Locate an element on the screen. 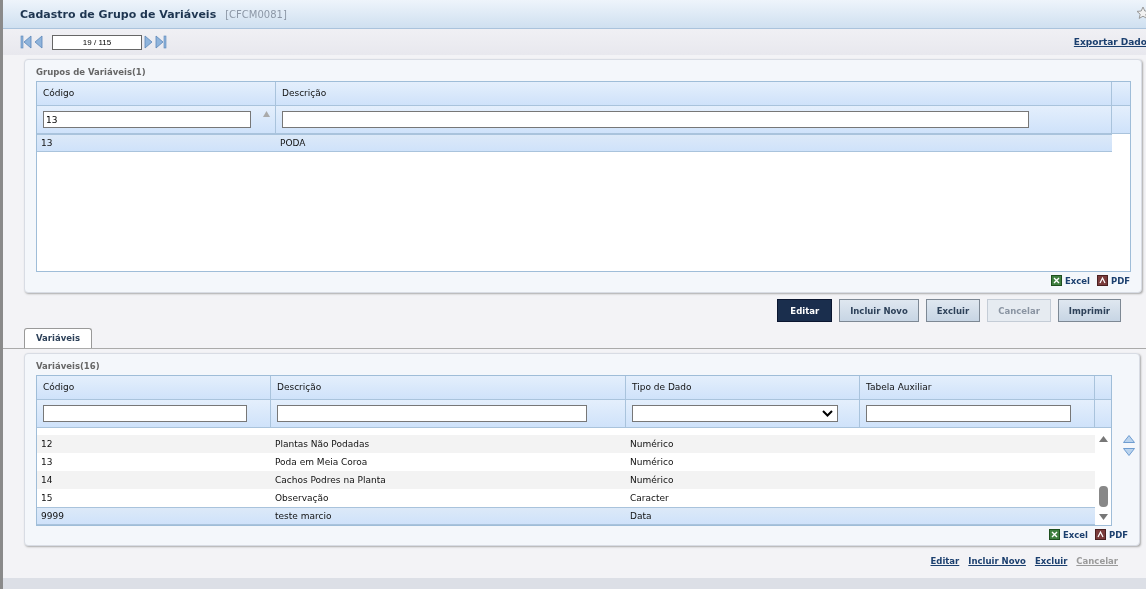 Image resolution: width=1146 pixels, height=589 pixels. export-link: Exportar Dado is located at coordinates (1109, 42).